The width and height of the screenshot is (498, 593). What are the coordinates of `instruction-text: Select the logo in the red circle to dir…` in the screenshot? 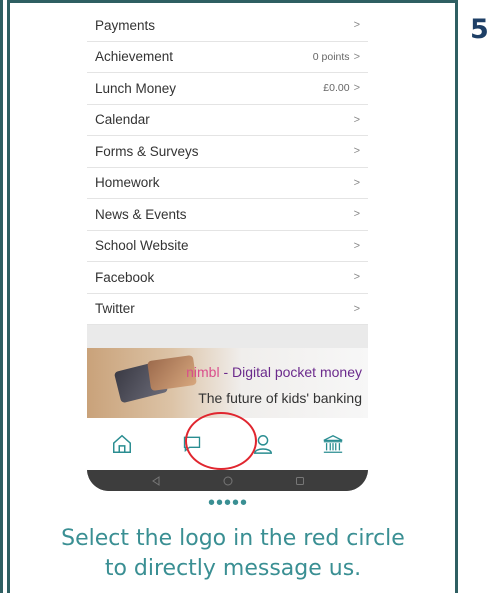 It's located at (233, 554).